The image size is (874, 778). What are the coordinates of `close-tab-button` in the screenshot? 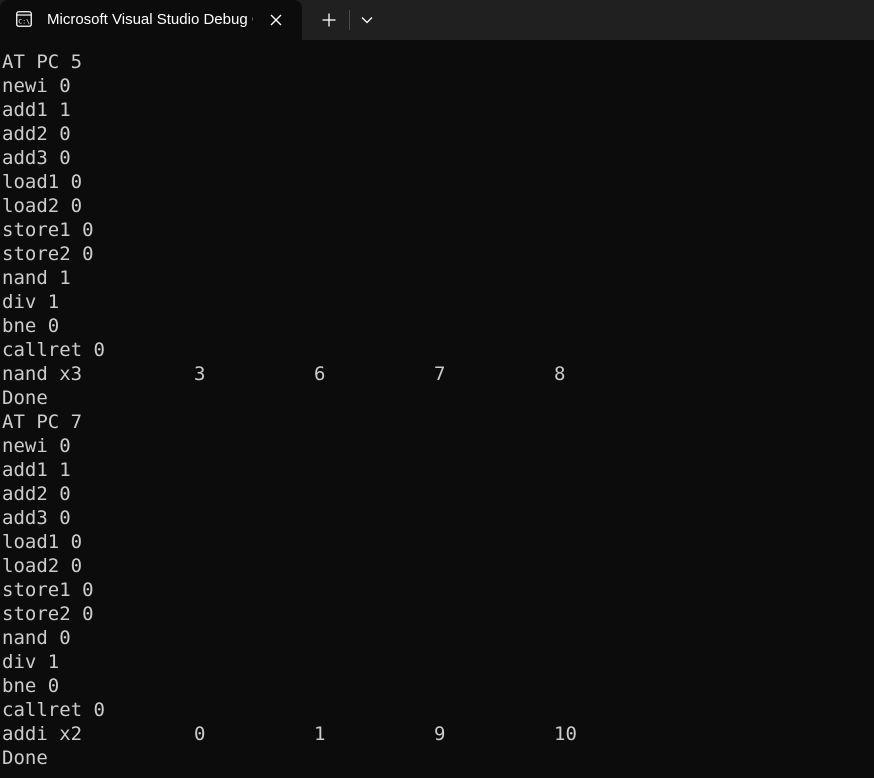 It's located at (276, 20).